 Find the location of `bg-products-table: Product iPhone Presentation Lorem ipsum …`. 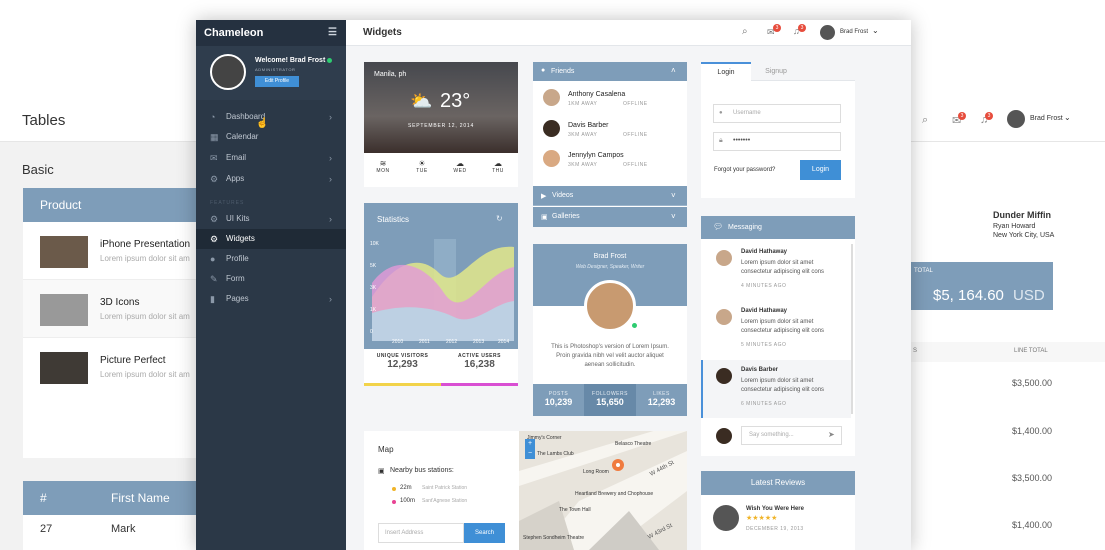

bg-products-table: Product iPhone Presentation Lorem ipsum … is located at coordinates (109, 323).